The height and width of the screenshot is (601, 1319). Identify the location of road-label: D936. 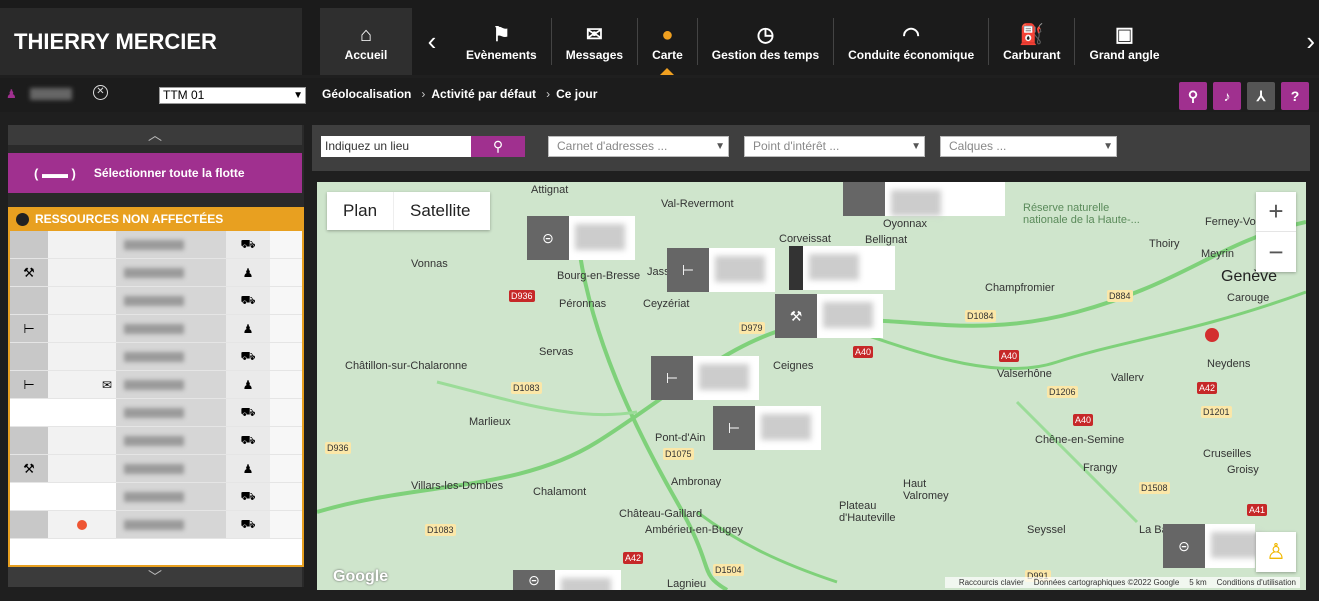
(338, 448).